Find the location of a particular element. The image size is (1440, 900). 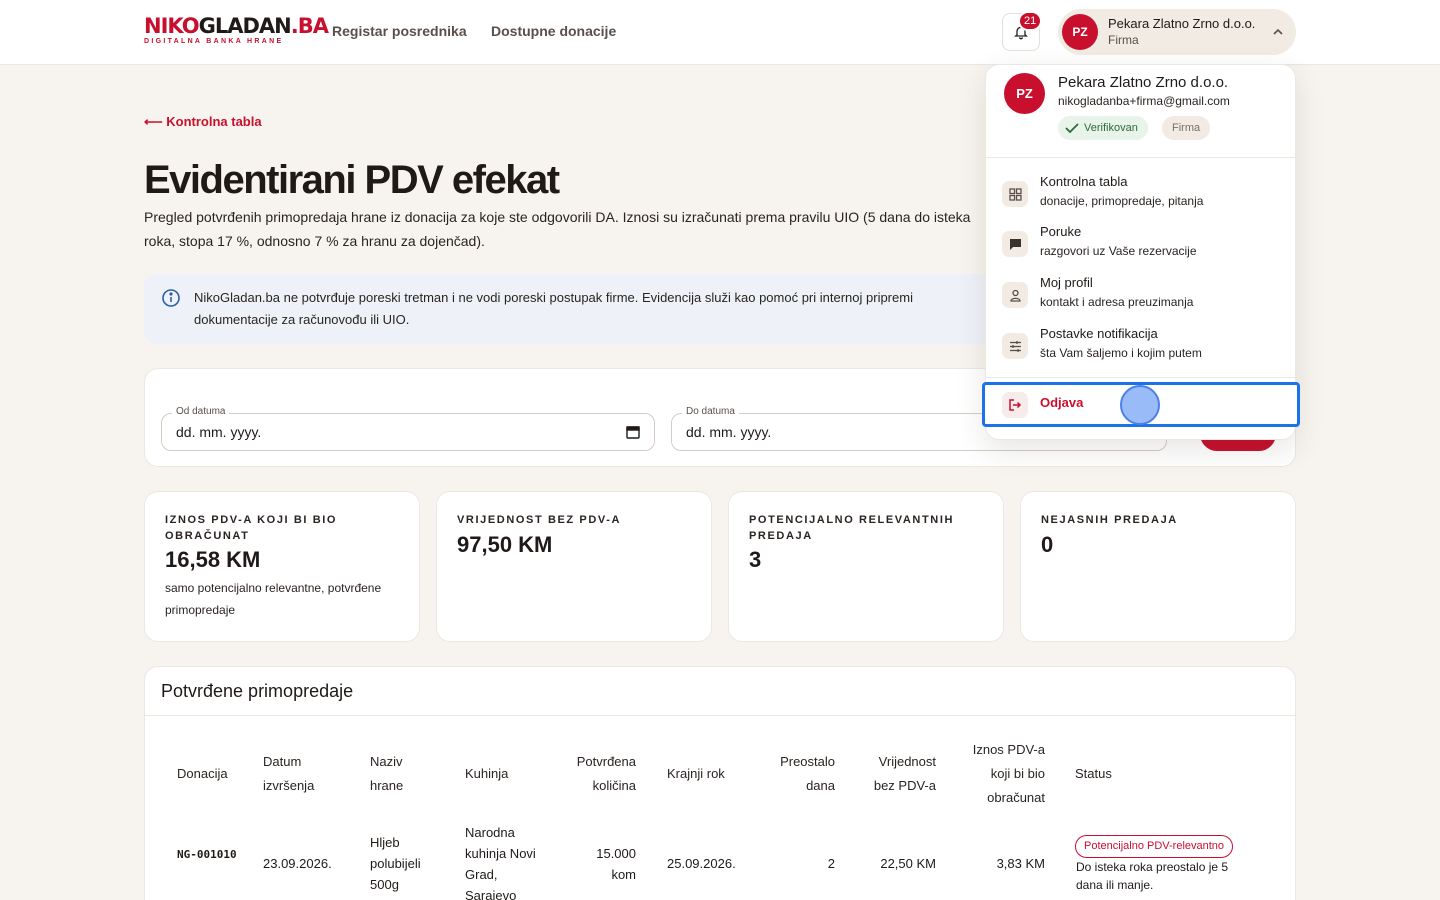

cell-food: Hljeb polubijeli 500g is located at coordinates (395, 863).